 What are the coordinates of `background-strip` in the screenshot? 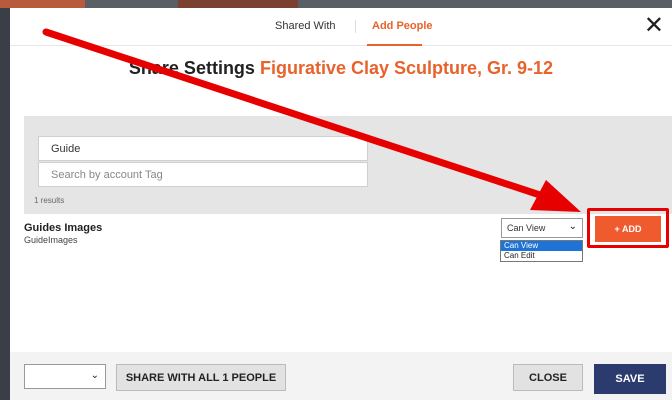 It's located at (336, 4).